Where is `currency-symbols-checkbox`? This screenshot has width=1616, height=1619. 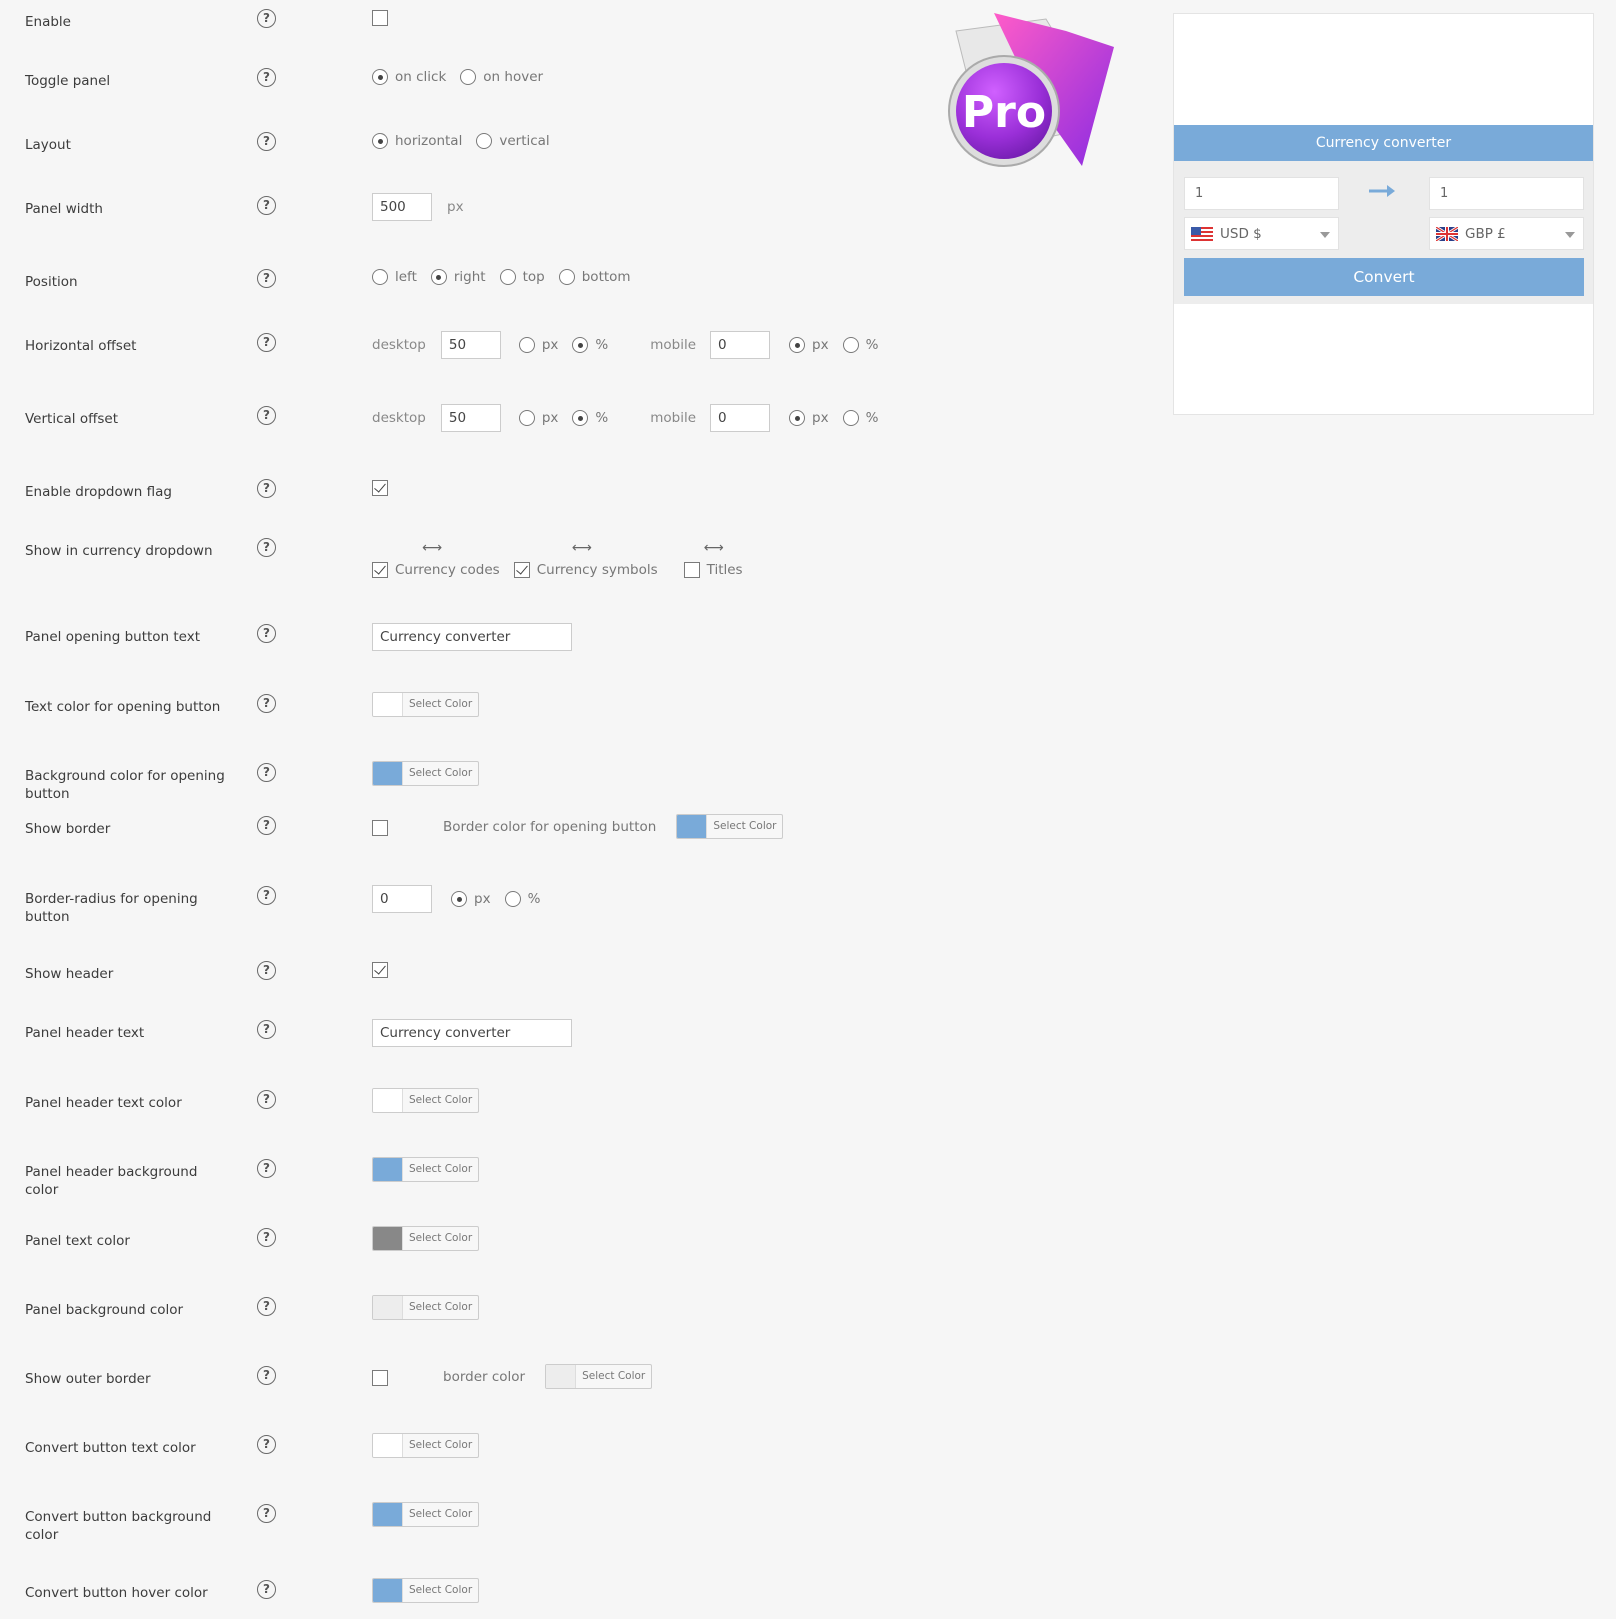
currency-symbols-checkbox is located at coordinates (521, 570).